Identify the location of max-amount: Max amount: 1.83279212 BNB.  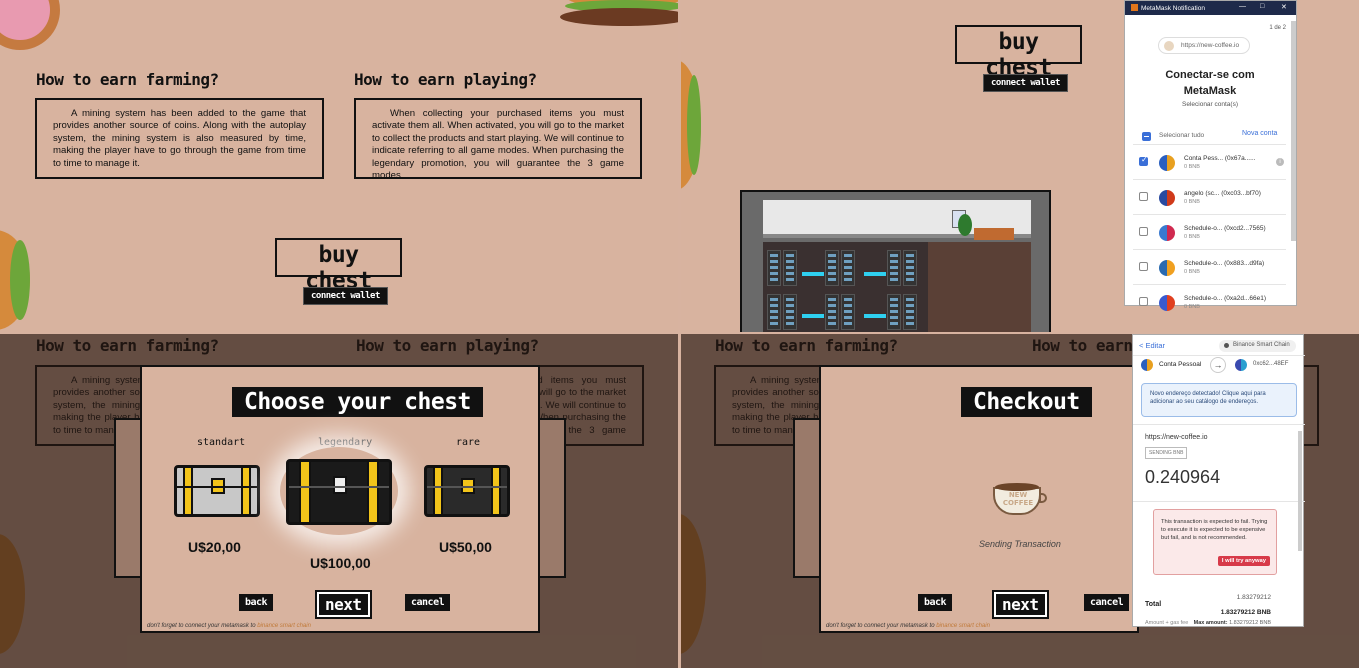
(1232, 623).